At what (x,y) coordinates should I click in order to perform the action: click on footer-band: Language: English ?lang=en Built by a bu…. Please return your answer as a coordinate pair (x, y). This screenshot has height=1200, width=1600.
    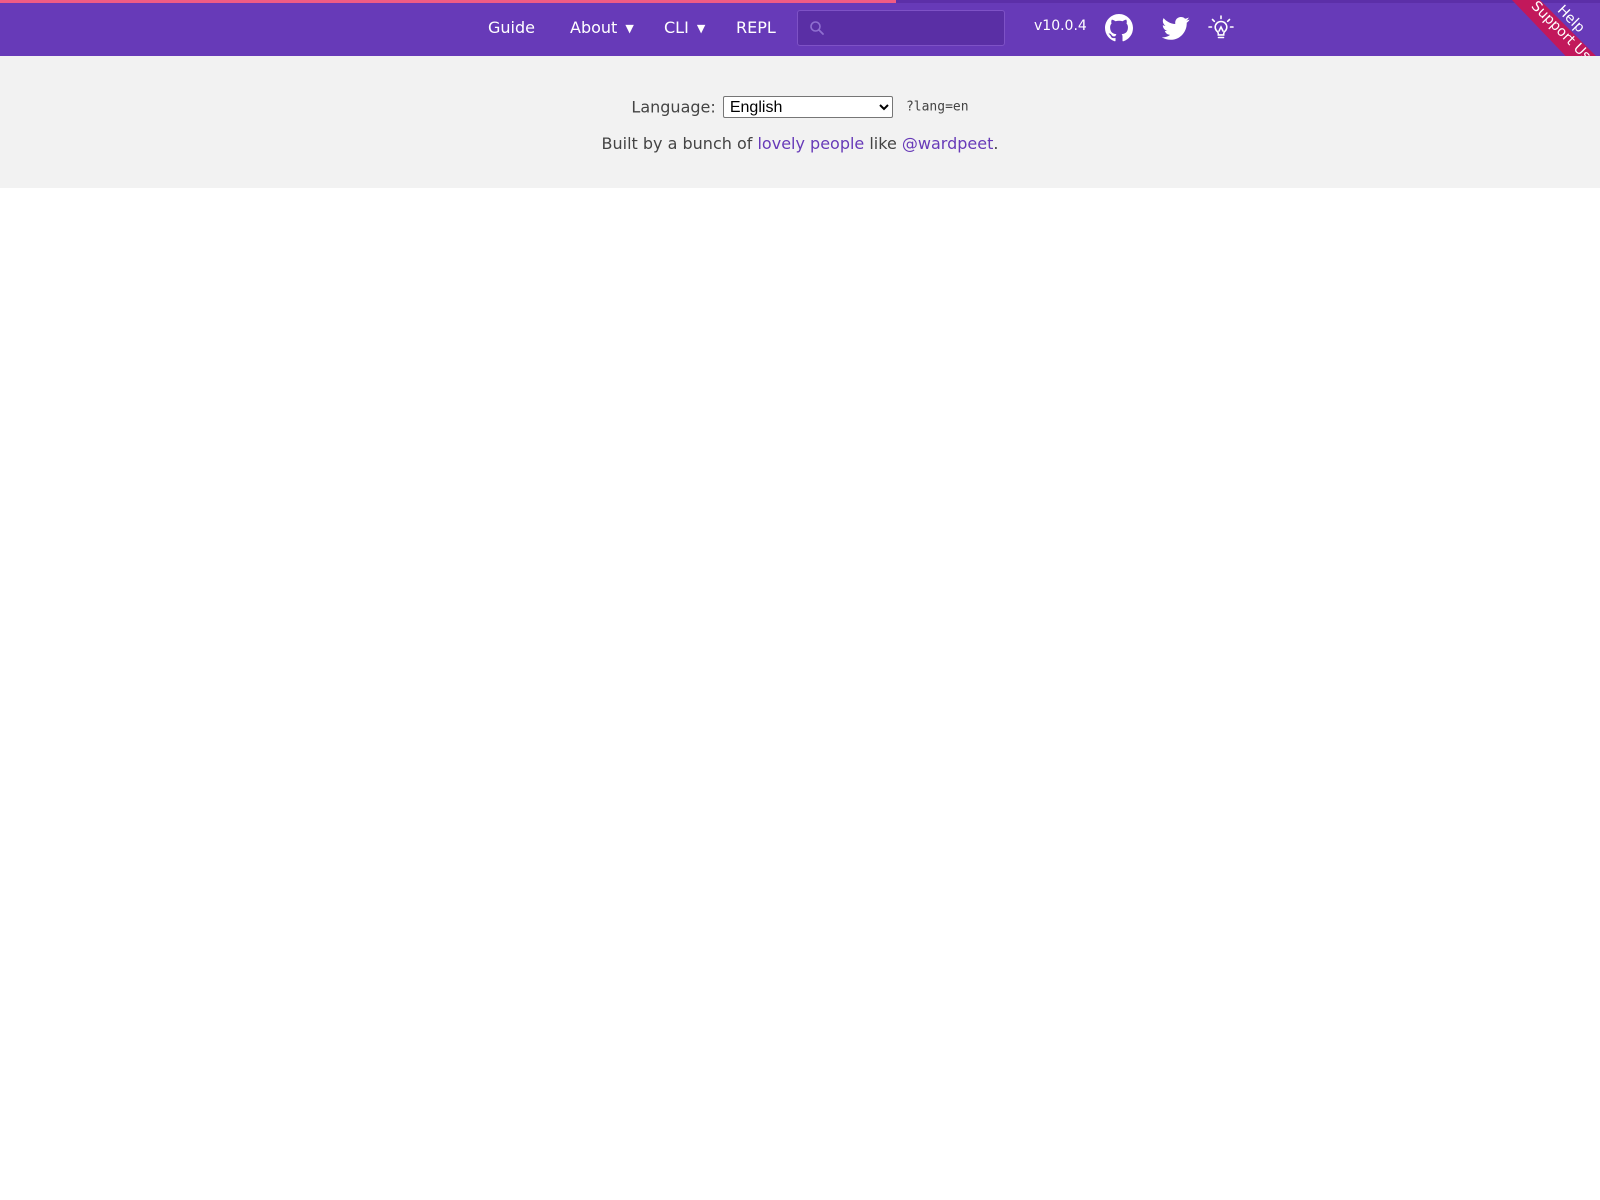
    Looking at the image, I should click on (800, 122).